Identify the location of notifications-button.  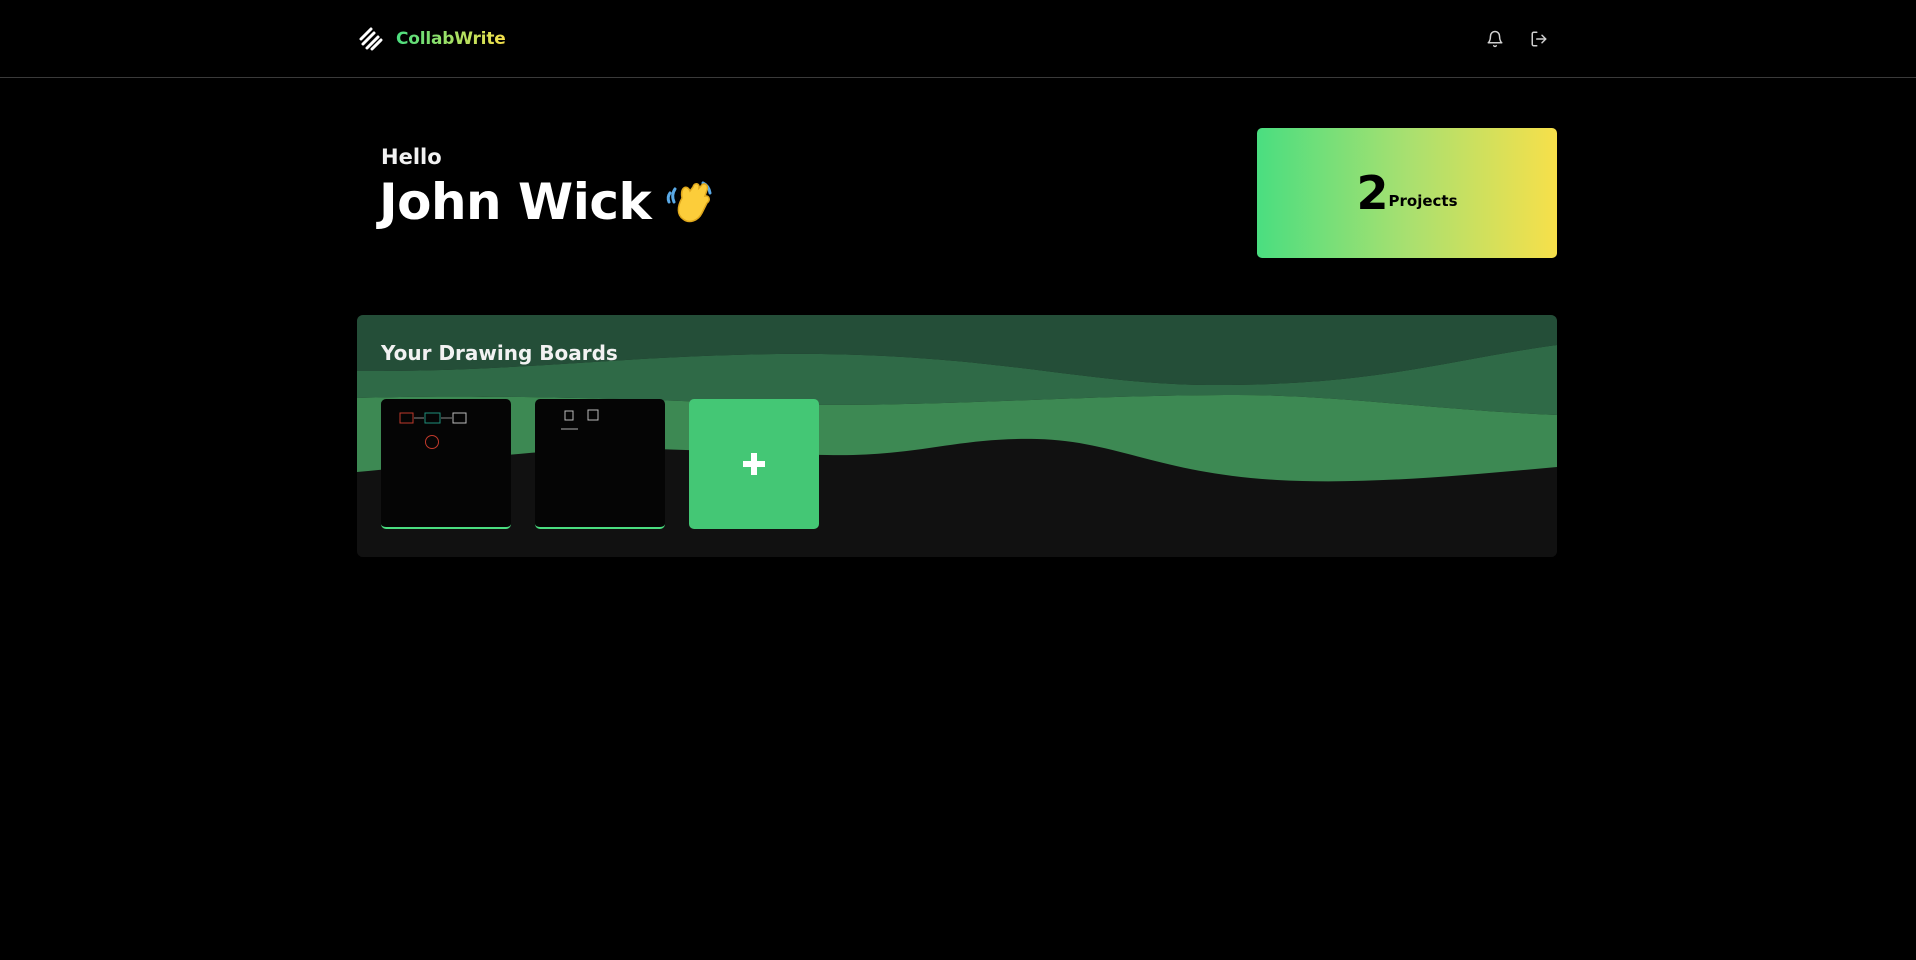
(1495, 39).